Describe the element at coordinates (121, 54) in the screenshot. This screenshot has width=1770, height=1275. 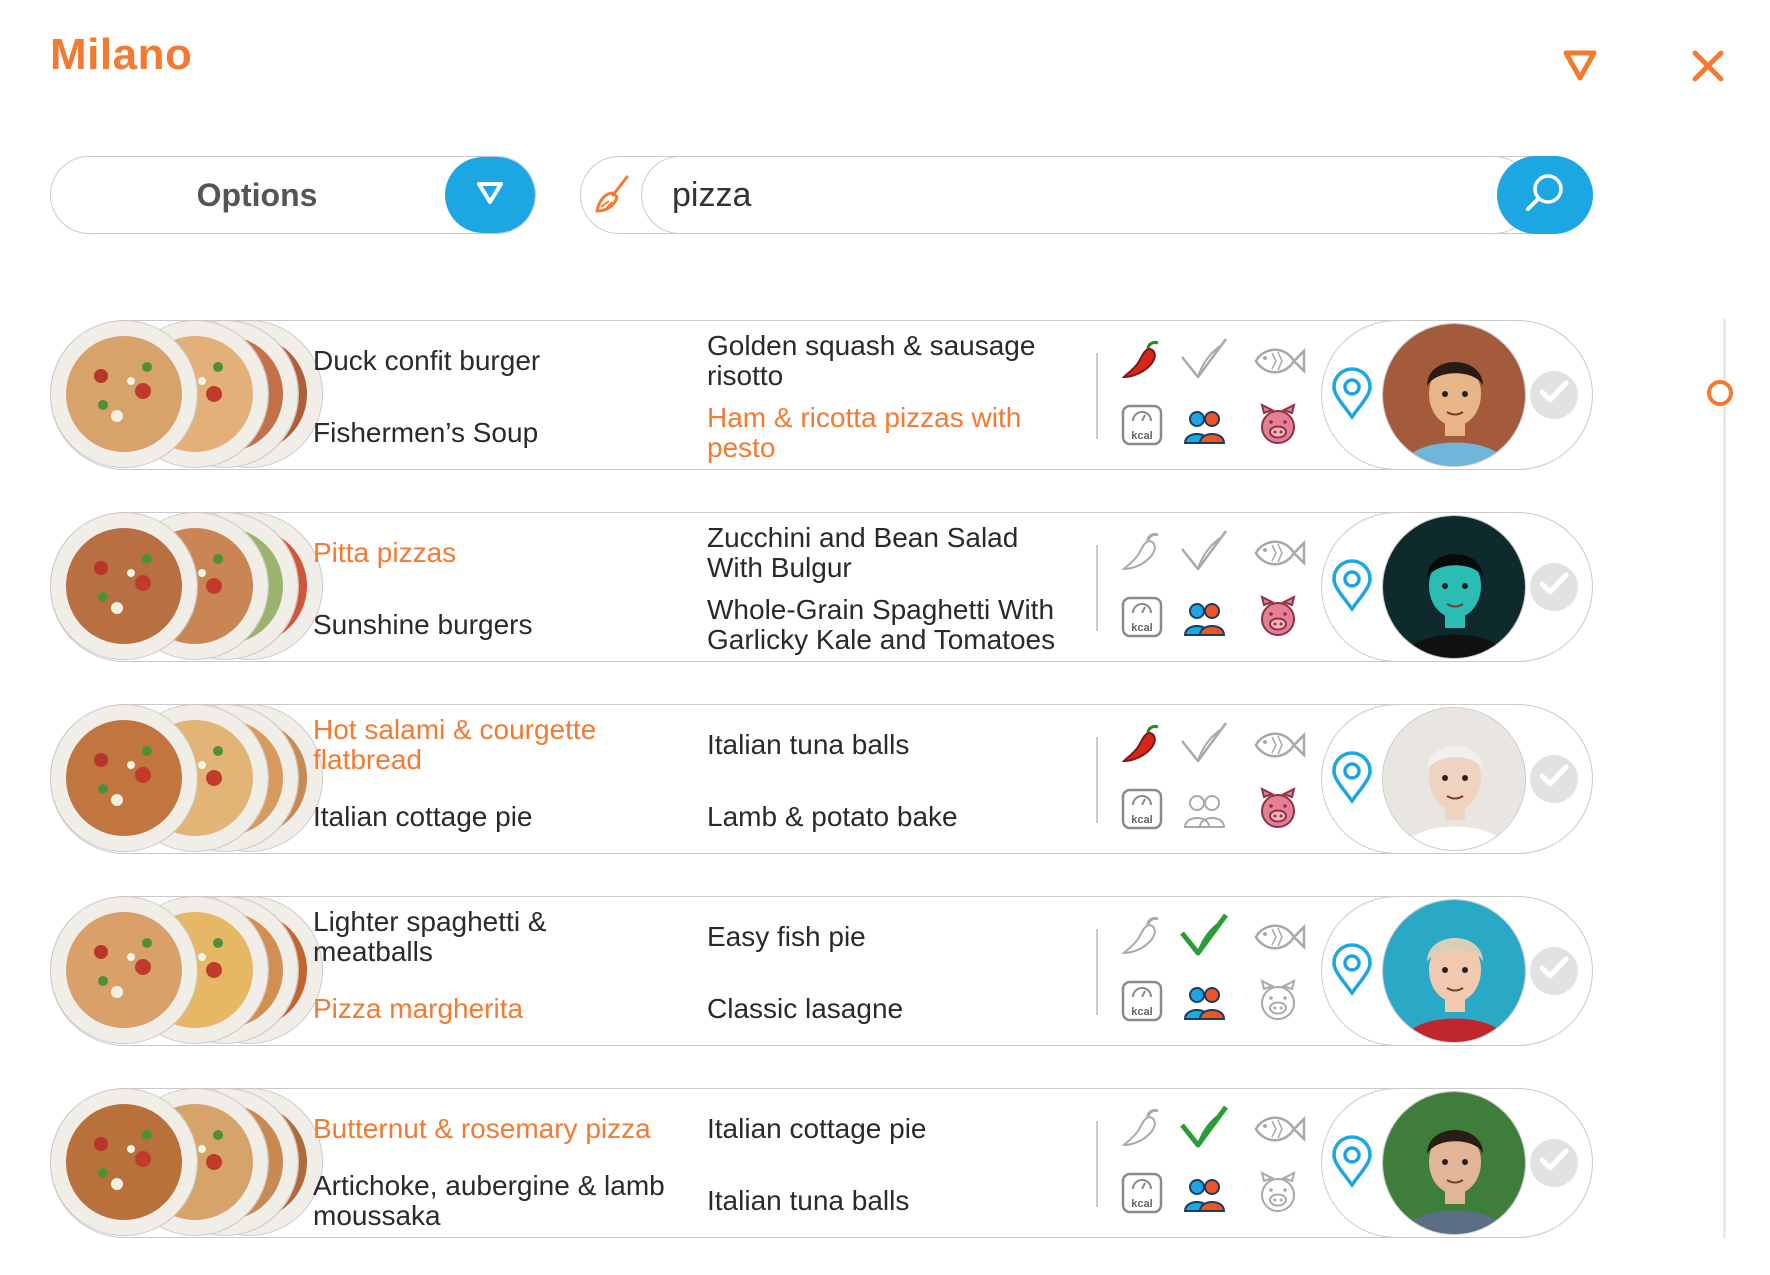
I see `app-title: Milano` at that location.